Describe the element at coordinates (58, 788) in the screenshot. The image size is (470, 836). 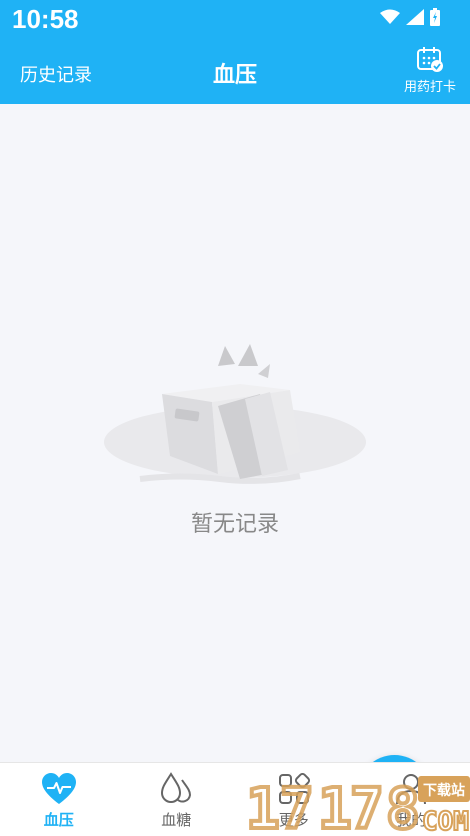
I see `heart-pulse-icon` at that location.